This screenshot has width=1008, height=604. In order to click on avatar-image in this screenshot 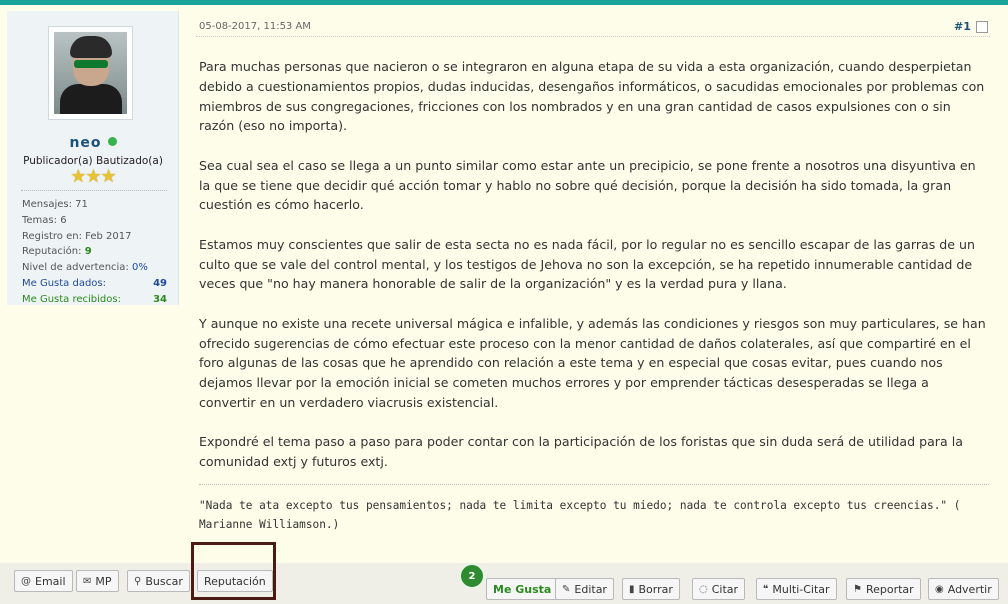, I will do `click(90, 73)`.